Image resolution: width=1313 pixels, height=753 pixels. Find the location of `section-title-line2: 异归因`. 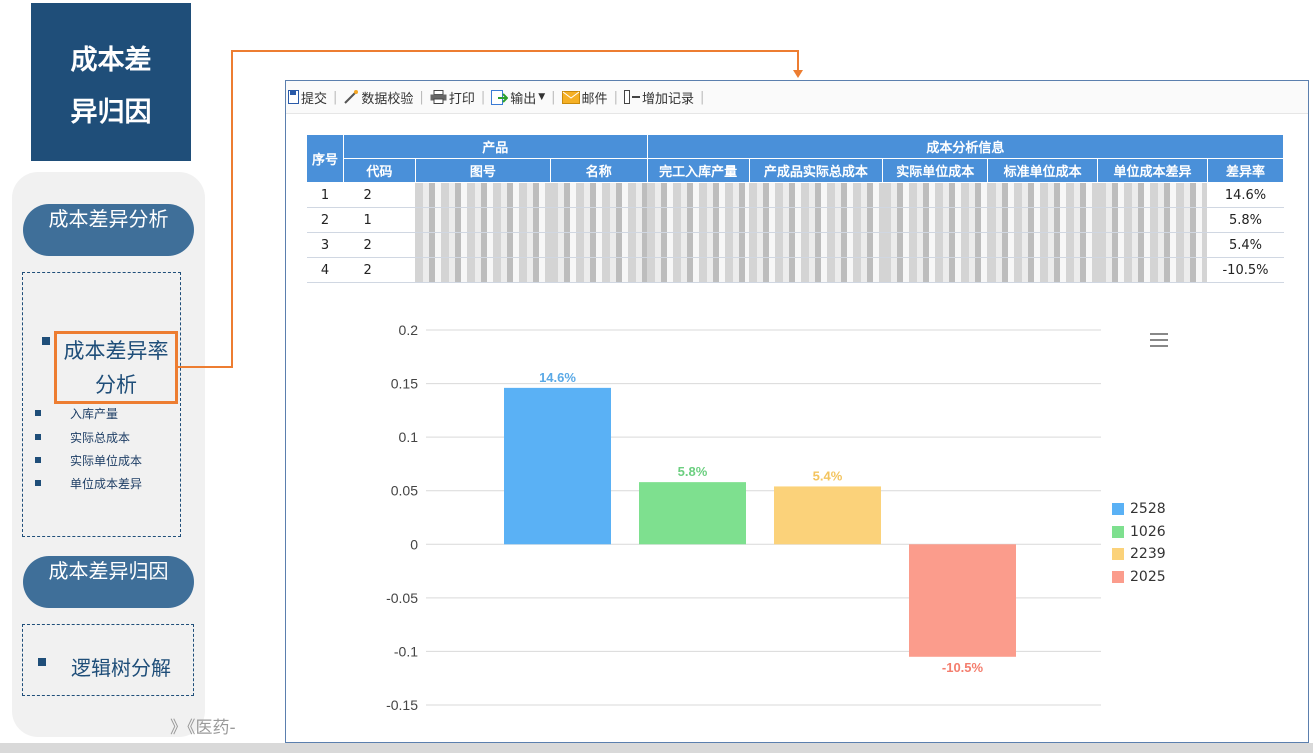

section-title-line2: 异归因 is located at coordinates (111, 112).